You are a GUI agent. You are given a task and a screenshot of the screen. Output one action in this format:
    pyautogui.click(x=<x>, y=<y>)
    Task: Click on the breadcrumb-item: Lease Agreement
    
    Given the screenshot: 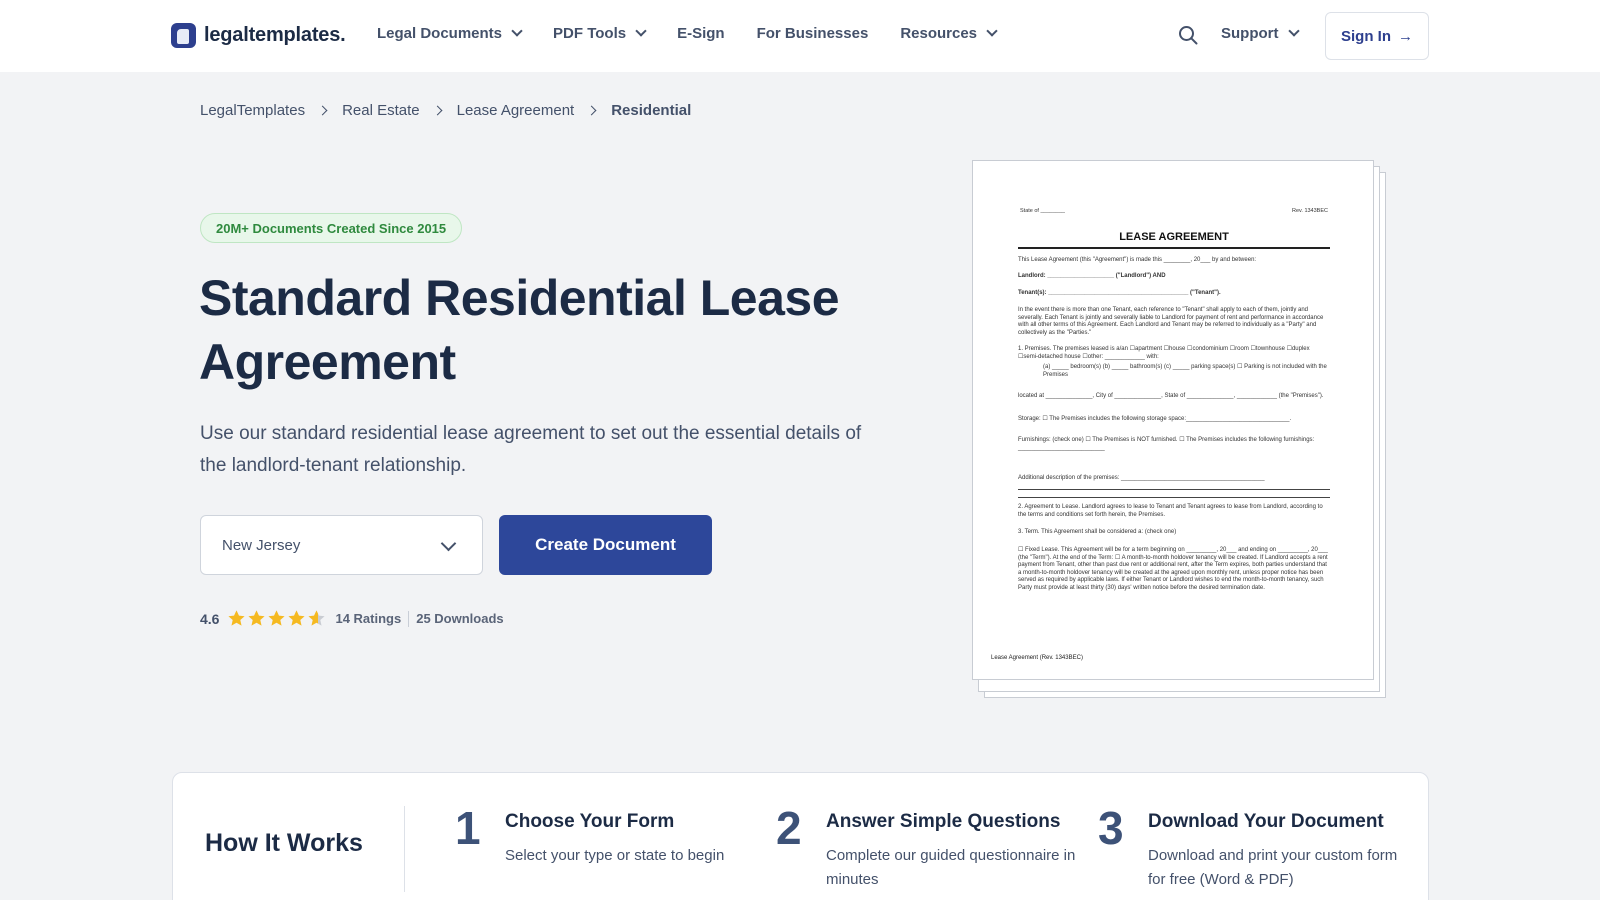 What is the action you would take?
    pyautogui.click(x=516, y=110)
    